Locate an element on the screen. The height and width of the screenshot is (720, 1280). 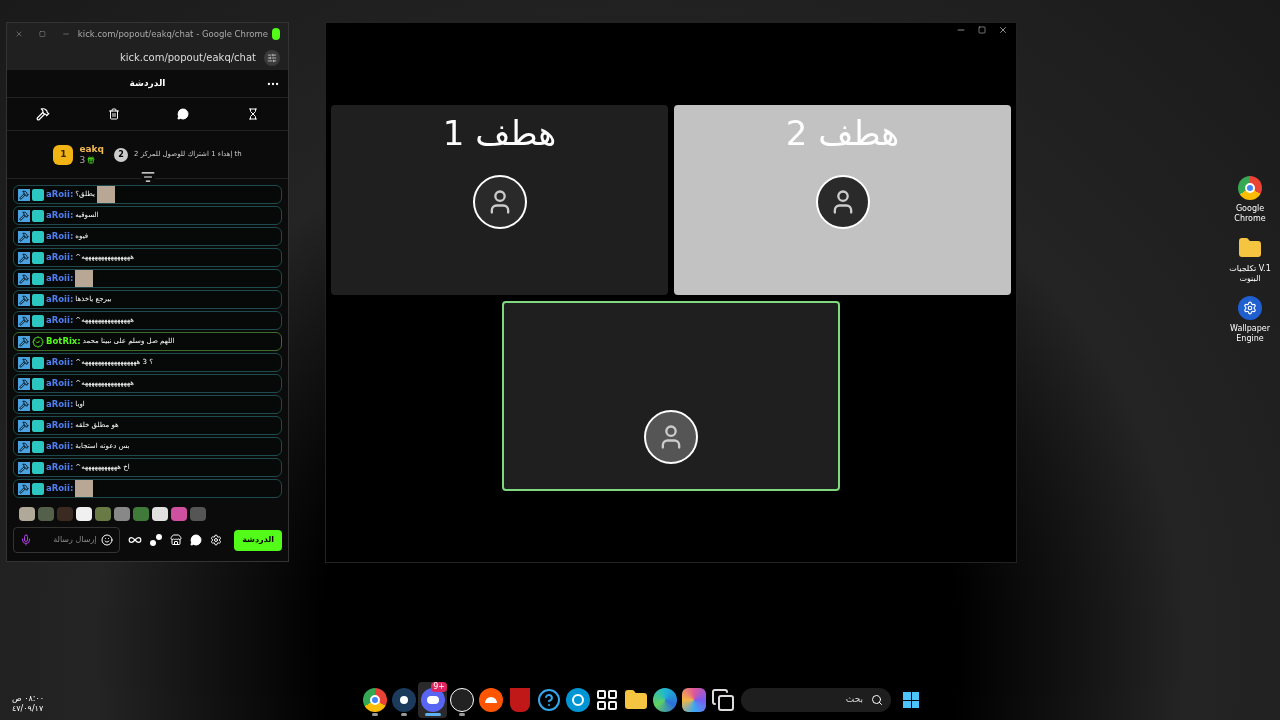
chat-header-title: الدردشة is located at coordinates (147, 83).